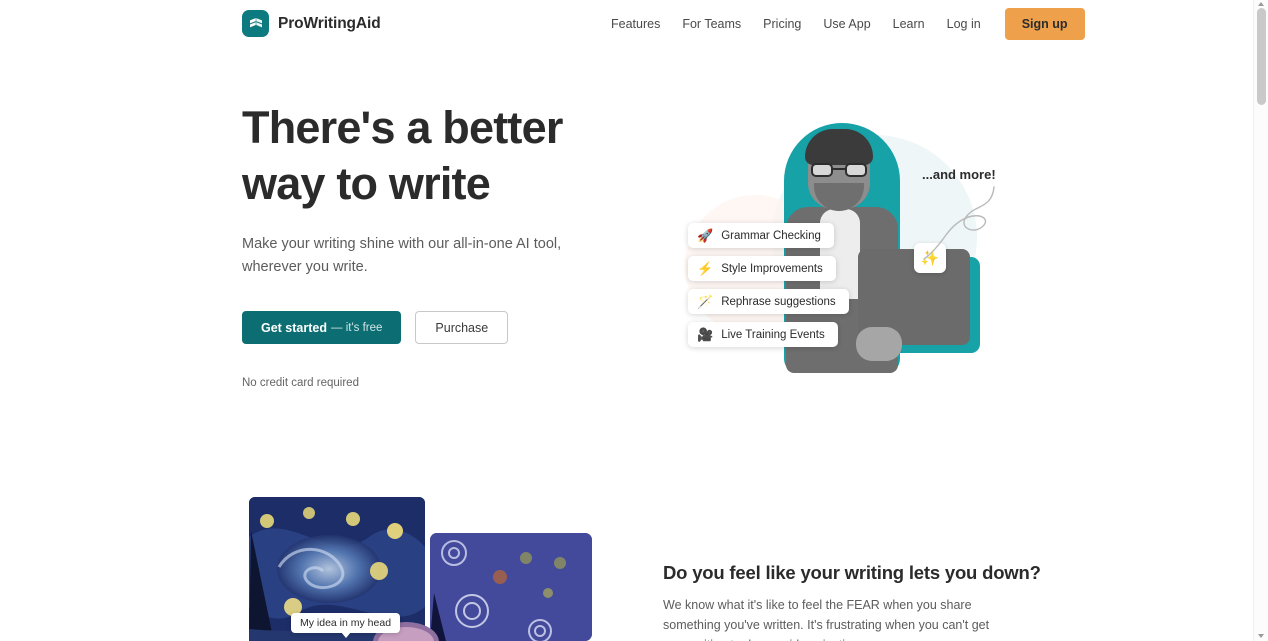 The height and width of the screenshot is (641, 1268). What do you see at coordinates (329, 23) in the screenshot?
I see `brand-name: ProWritingAid` at bounding box center [329, 23].